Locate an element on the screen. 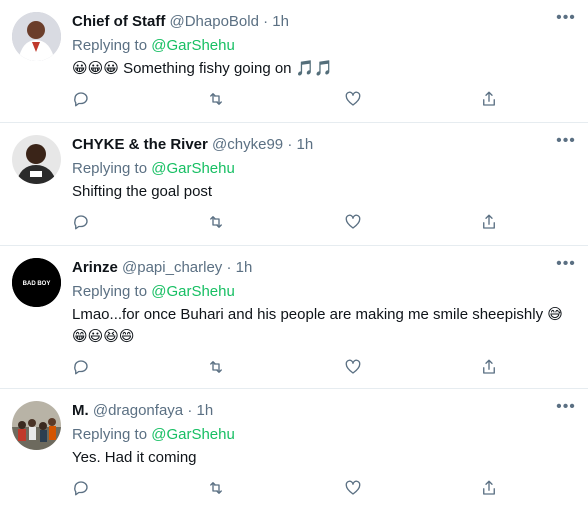  display-name: Arinze is located at coordinates (95, 267).